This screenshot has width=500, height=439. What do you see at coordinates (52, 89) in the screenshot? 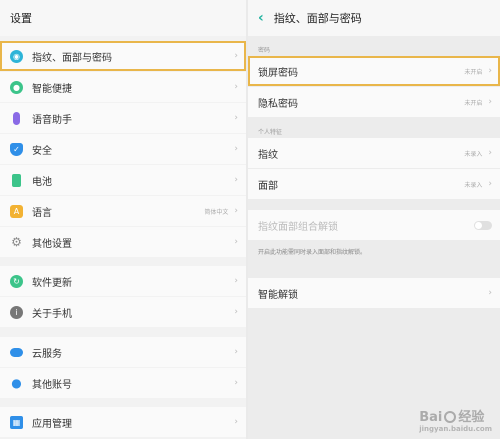
I see `item-label: 智能便捷` at bounding box center [52, 89].